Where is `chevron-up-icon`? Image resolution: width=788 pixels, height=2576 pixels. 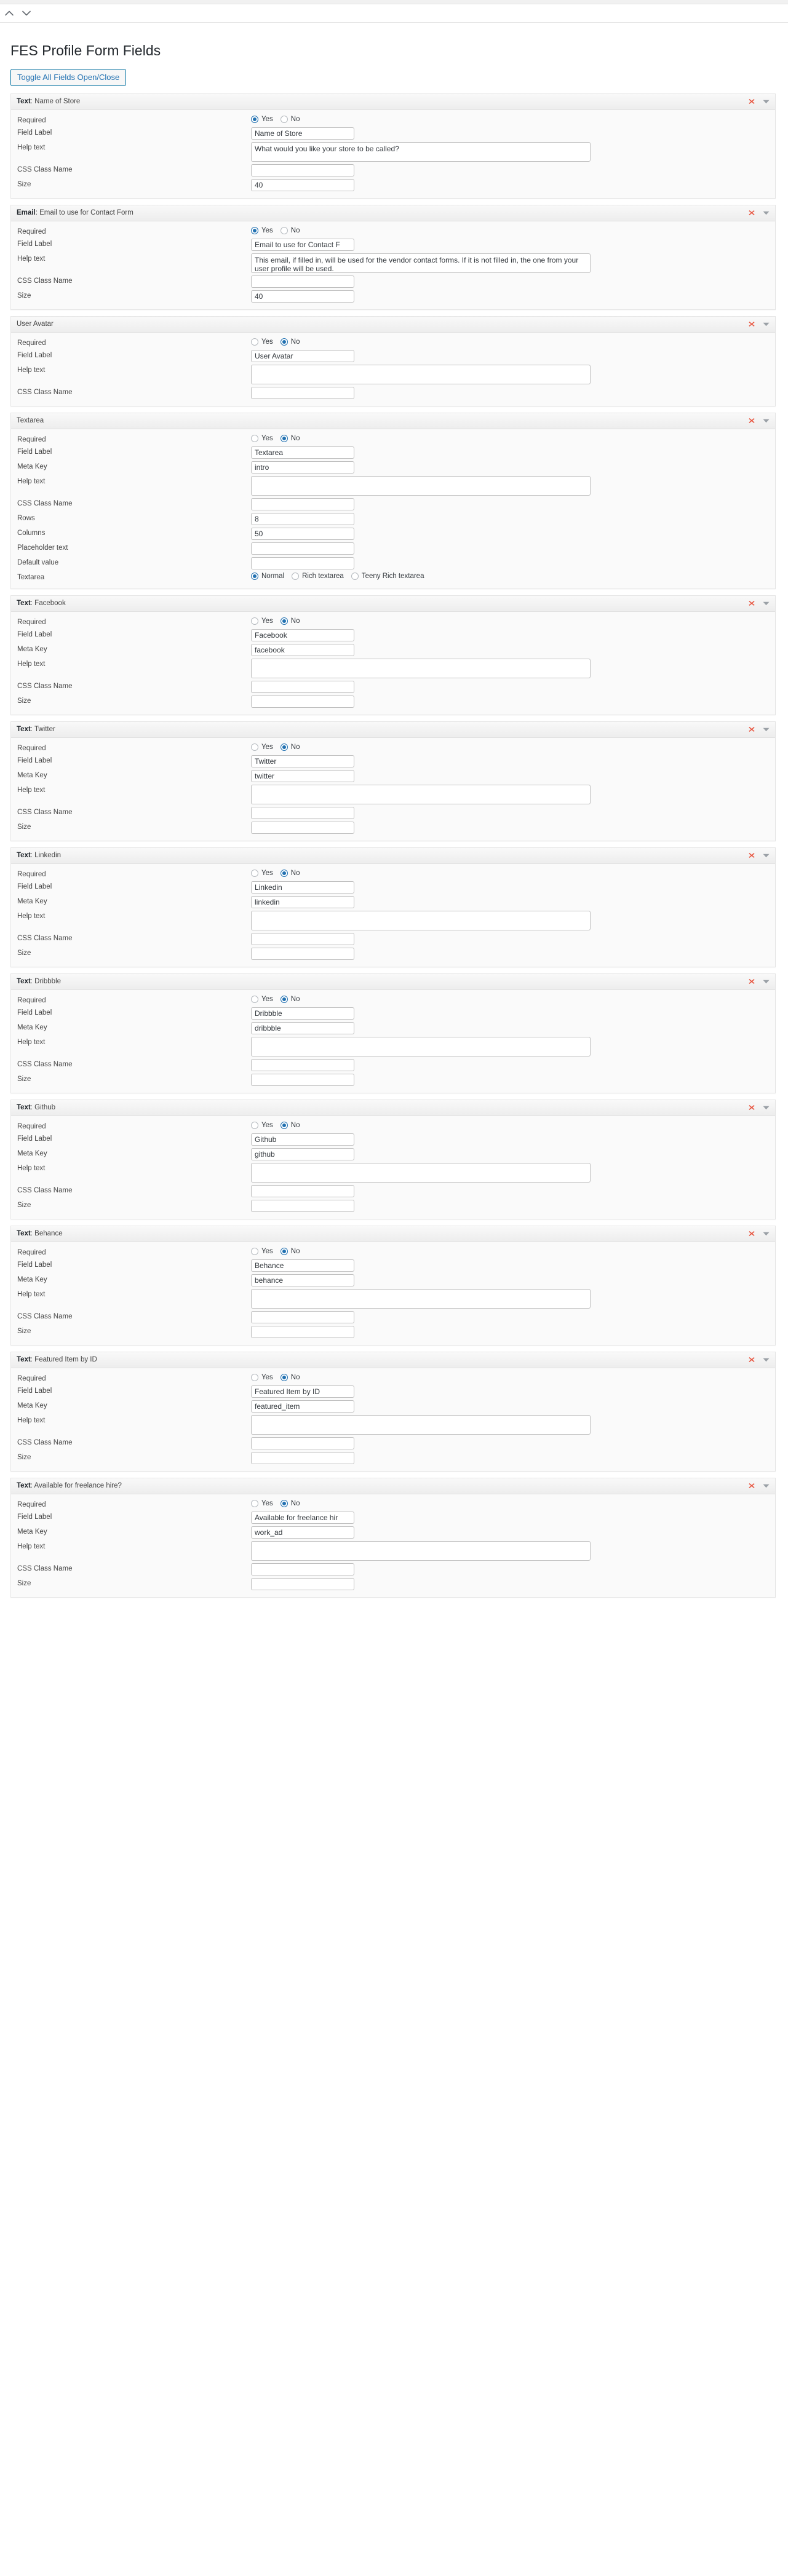 chevron-up-icon is located at coordinates (9, 14).